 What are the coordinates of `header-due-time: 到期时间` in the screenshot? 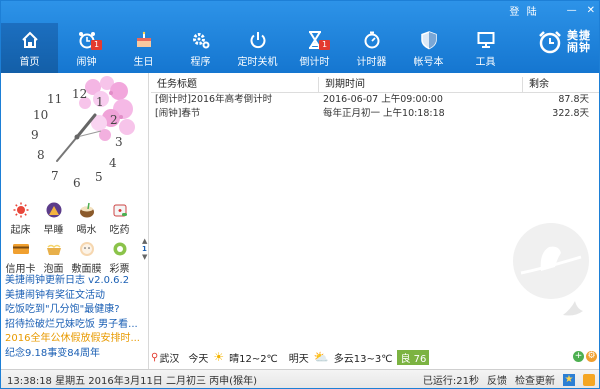 It's located at (421, 84).